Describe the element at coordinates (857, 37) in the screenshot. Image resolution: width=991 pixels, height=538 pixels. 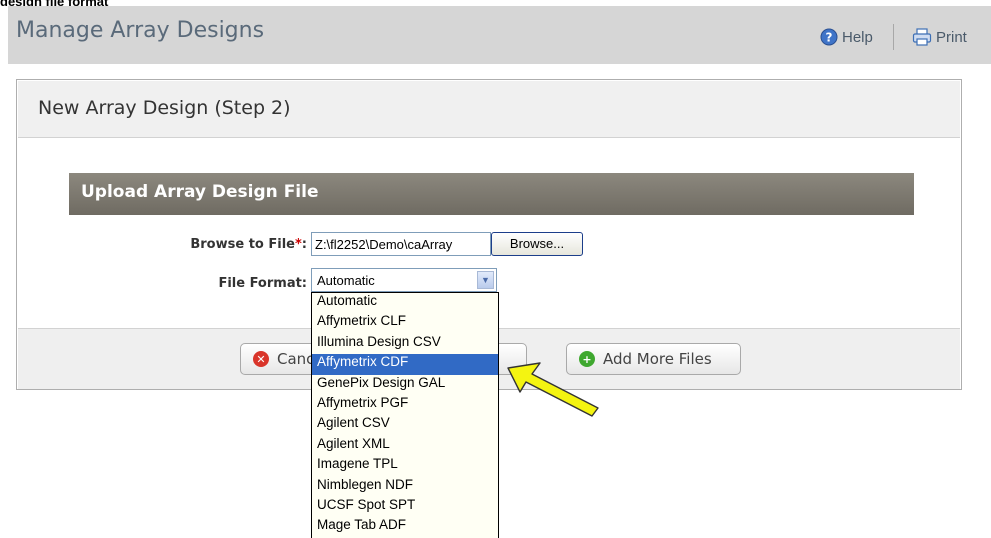
I see `help-label: Help` at that location.